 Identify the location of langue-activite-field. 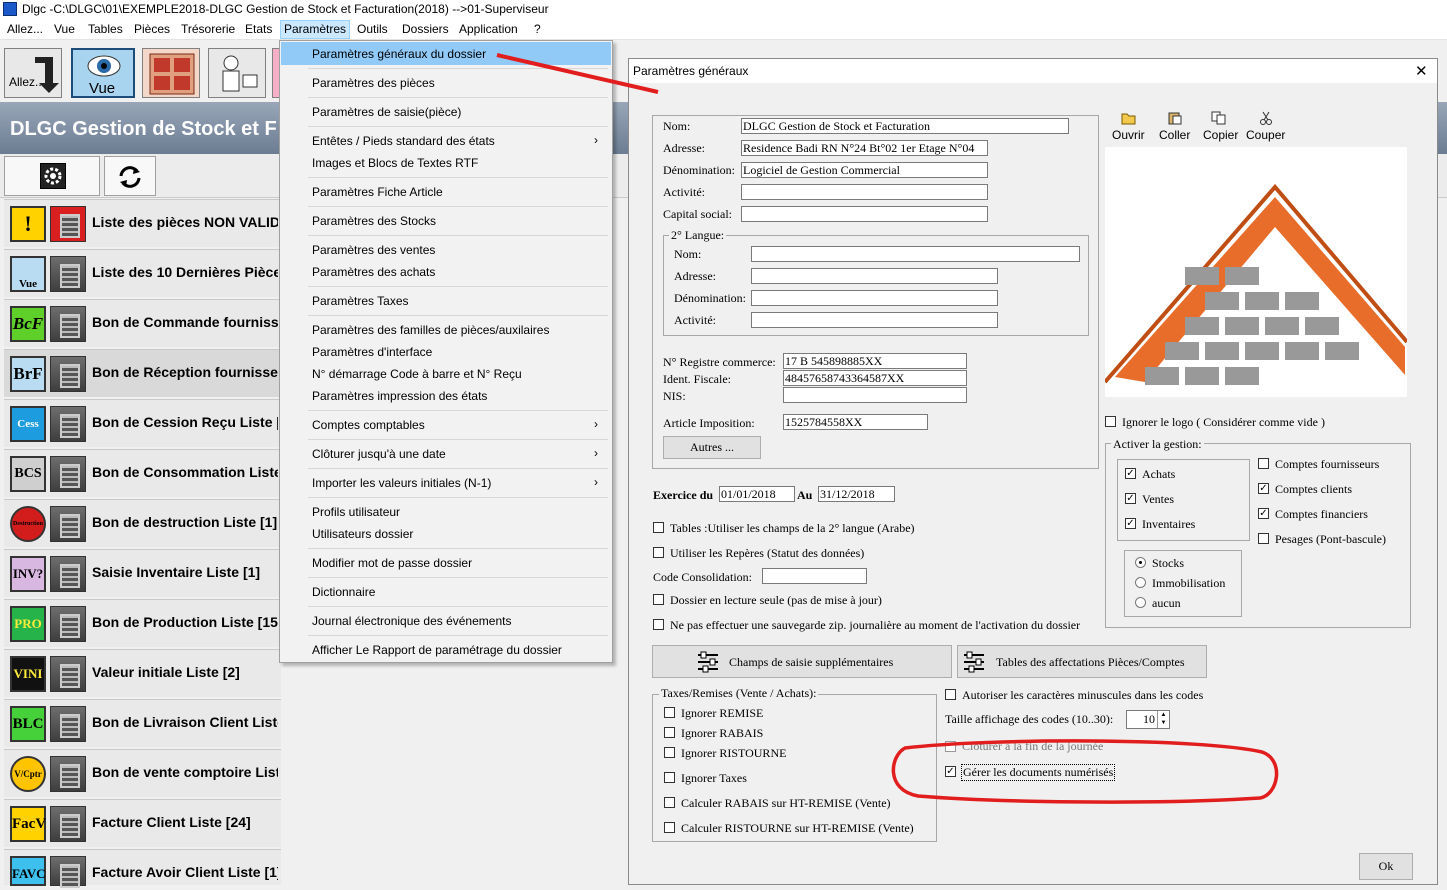
(874, 320).